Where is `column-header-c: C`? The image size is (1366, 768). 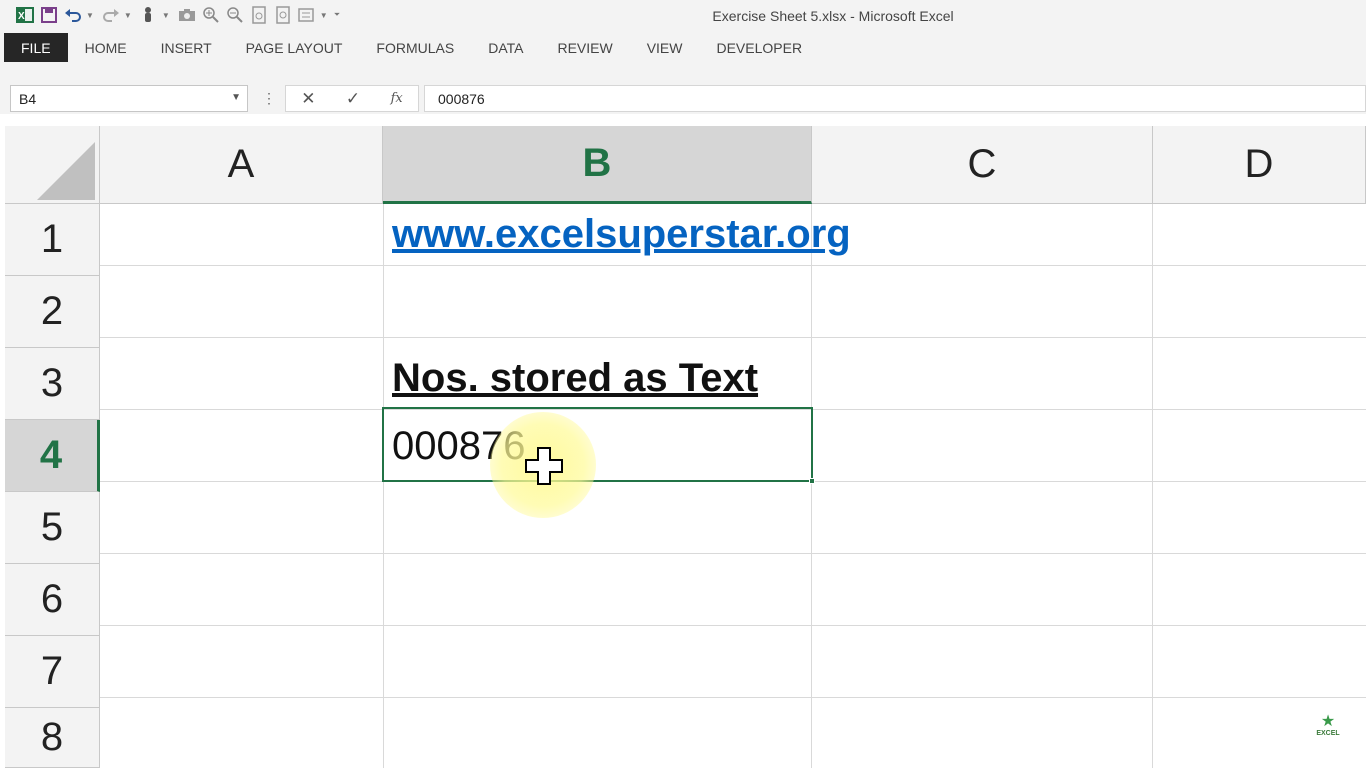
column-header-c: C is located at coordinates (982, 165).